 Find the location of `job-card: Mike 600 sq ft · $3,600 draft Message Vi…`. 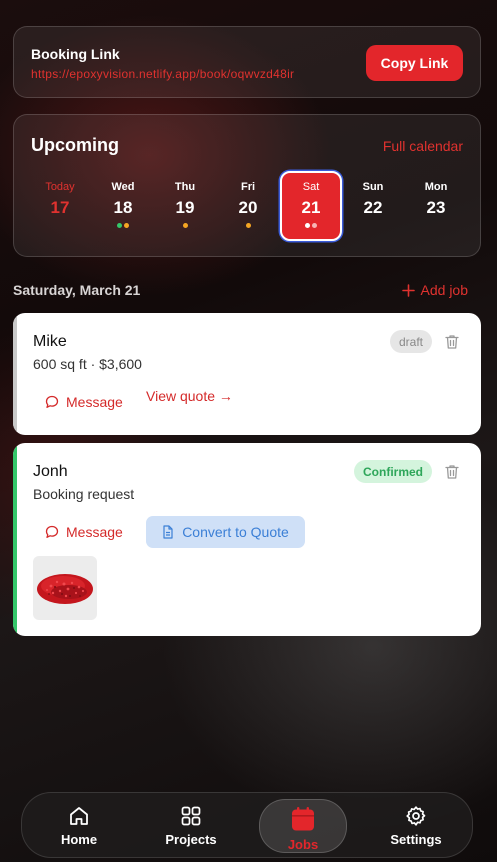

job-card: Mike 600 sq ft · $3,600 draft Message Vi… is located at coordinates (247, 374).